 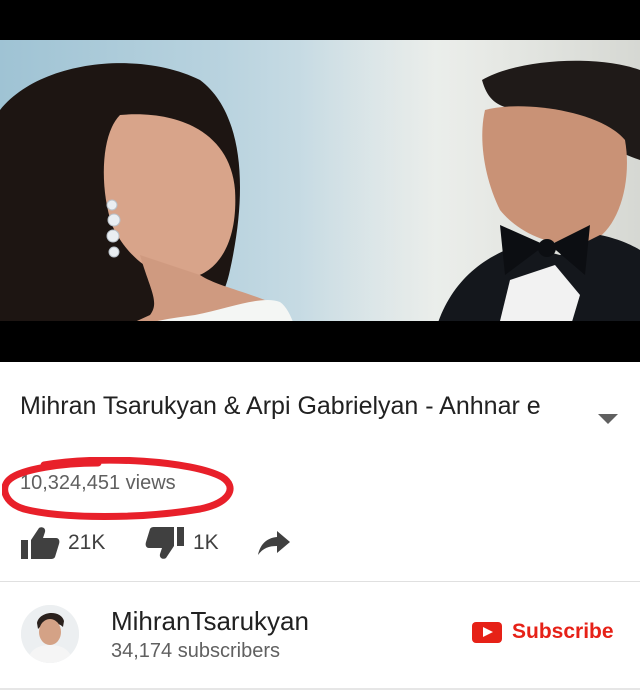 What do you see at coordinates (563, 631) in the screenshot?
I see `subscribe-label: Subscribe` at bounding box center [563, 631].